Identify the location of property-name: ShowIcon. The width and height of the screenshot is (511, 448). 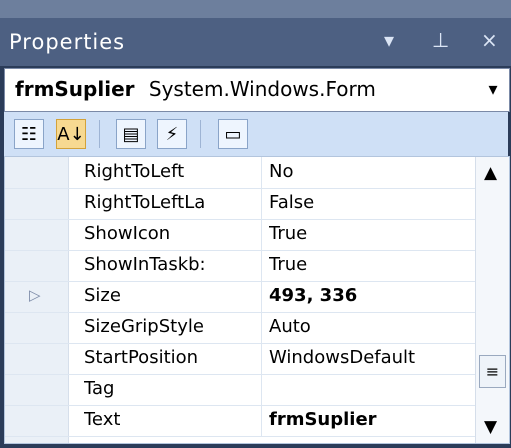
(127, 233).